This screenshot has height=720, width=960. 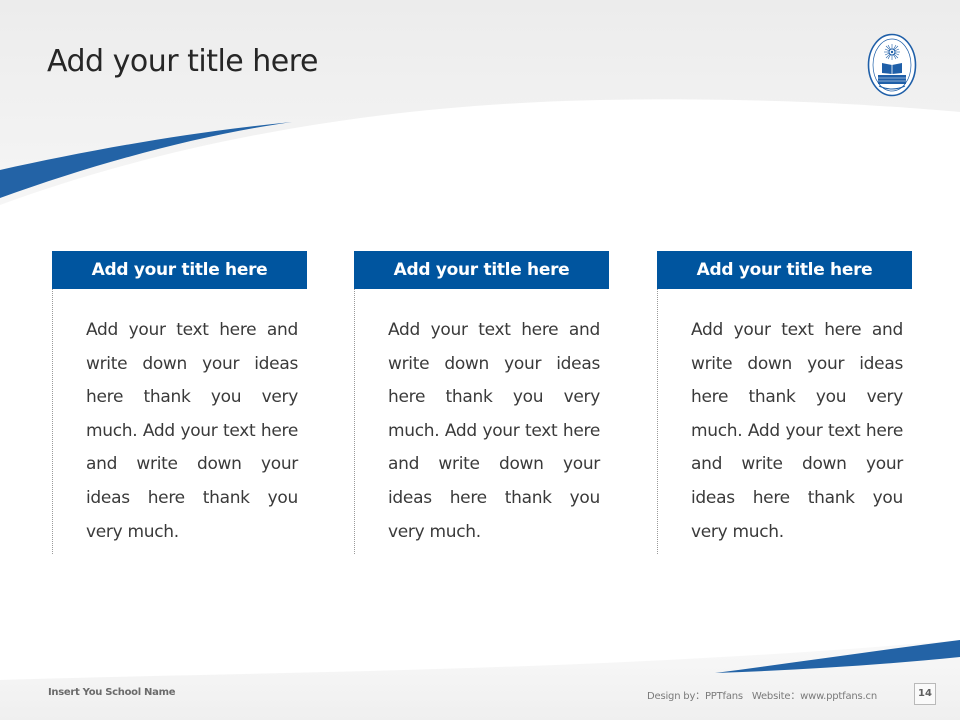 I want to click on university-seal-icon, so click(x=892, y=65).